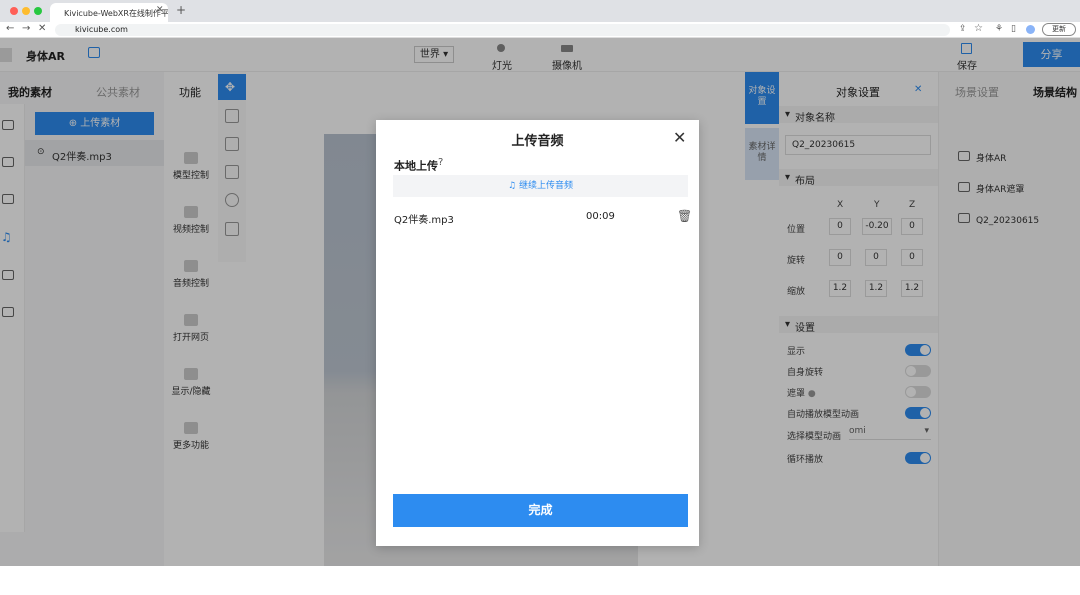 This screenshot has width=1080, height=595. Describe the element at coordinates (679, 137) in the screenshot. I see `close-icon: ✕` at that location.